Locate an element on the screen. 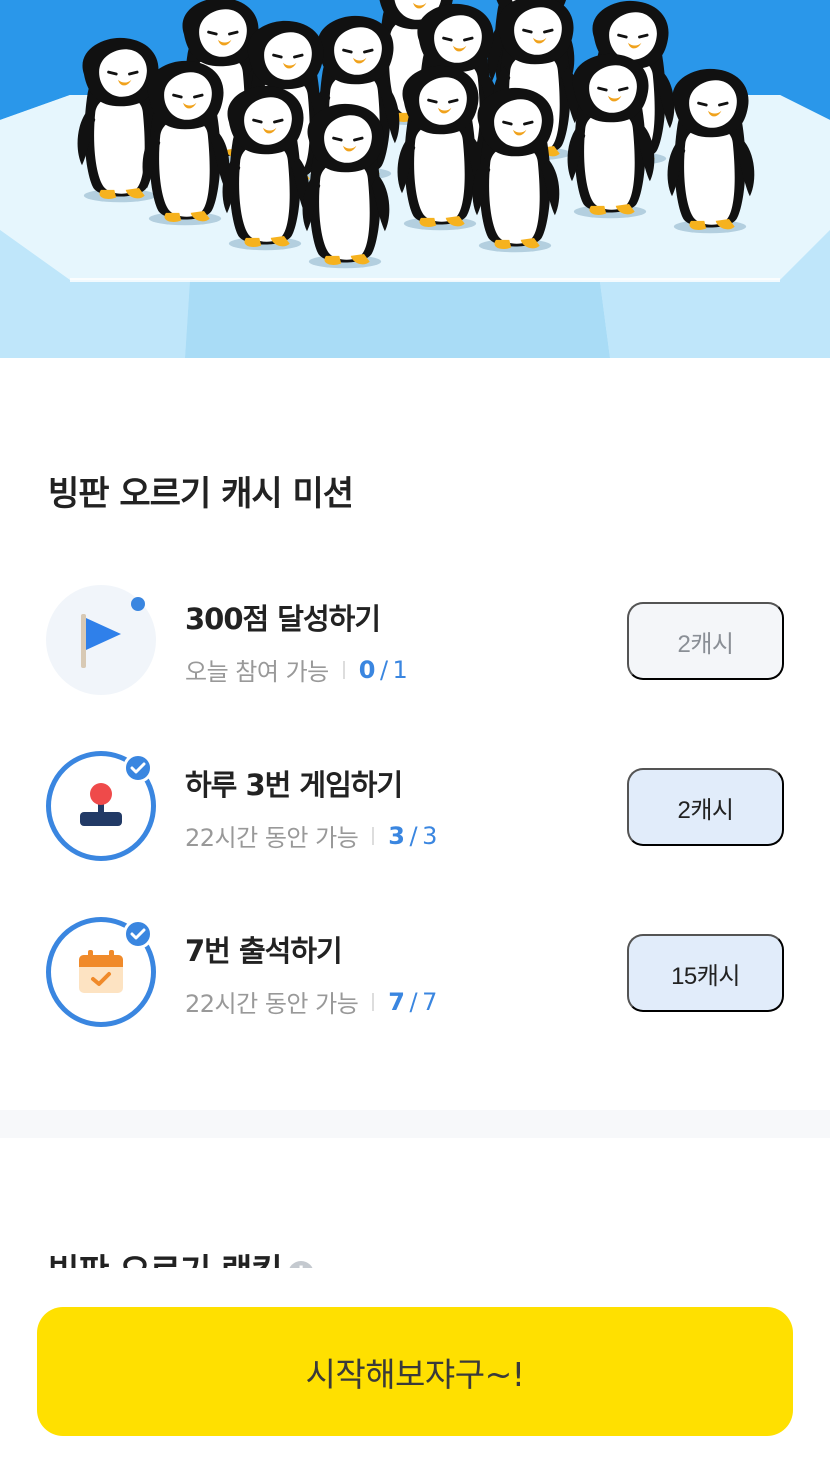 The height and width of the screenshot is (1458, 830). mission-name: 7번 출석하기 is located at coordinates (264, 951).